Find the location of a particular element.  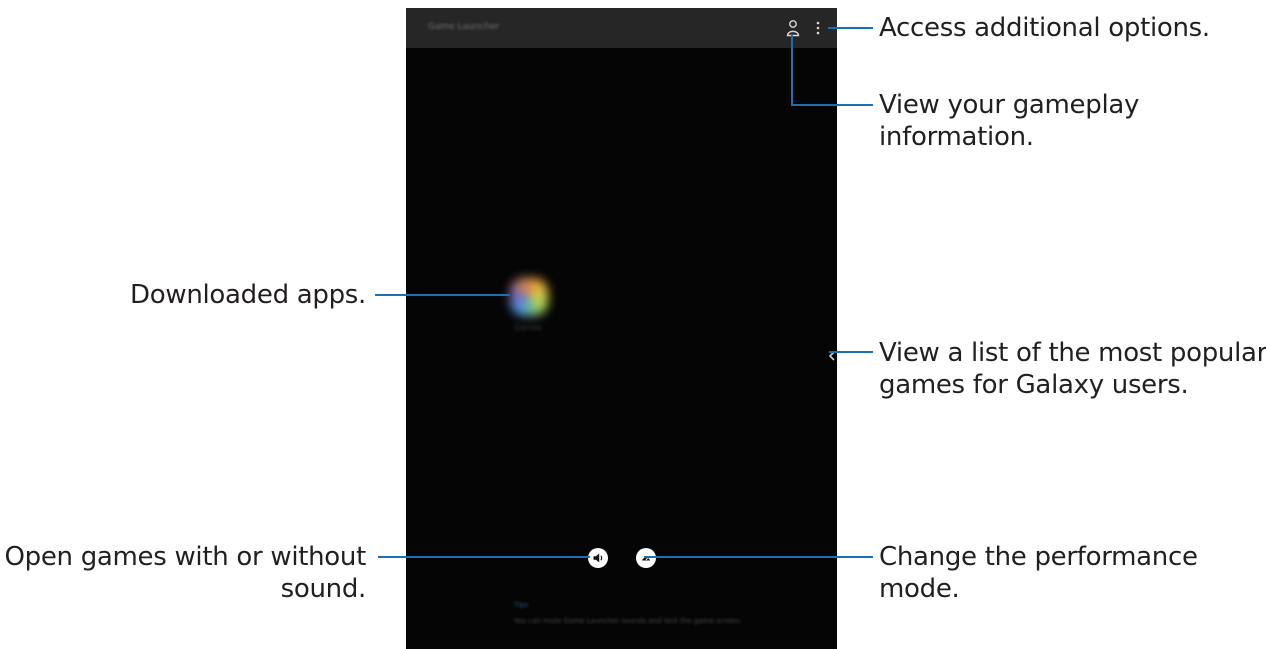

downloaded-app-label: Games is located at coordinates (528, 327).